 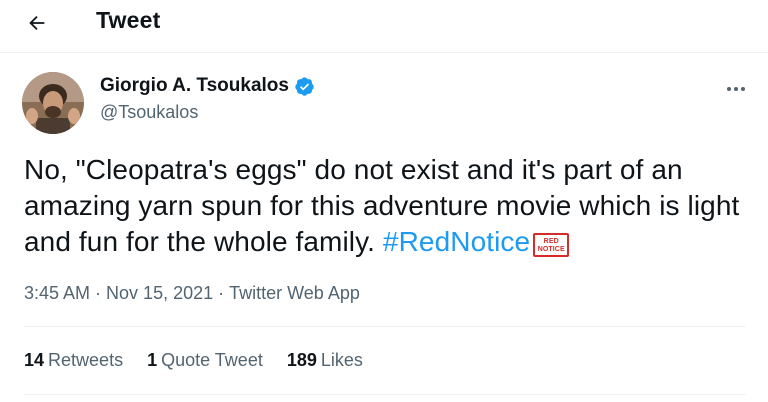 I want to click on quote-tweets-stat: 1 Quote Tweet, so click(x=205, y=360).